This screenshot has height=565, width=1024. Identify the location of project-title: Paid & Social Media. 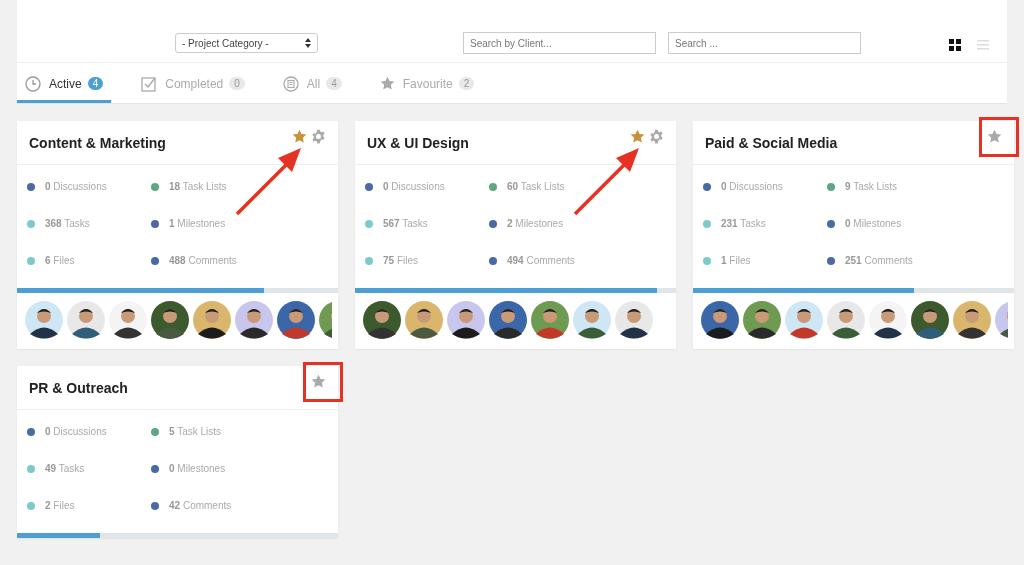
(771, 142).